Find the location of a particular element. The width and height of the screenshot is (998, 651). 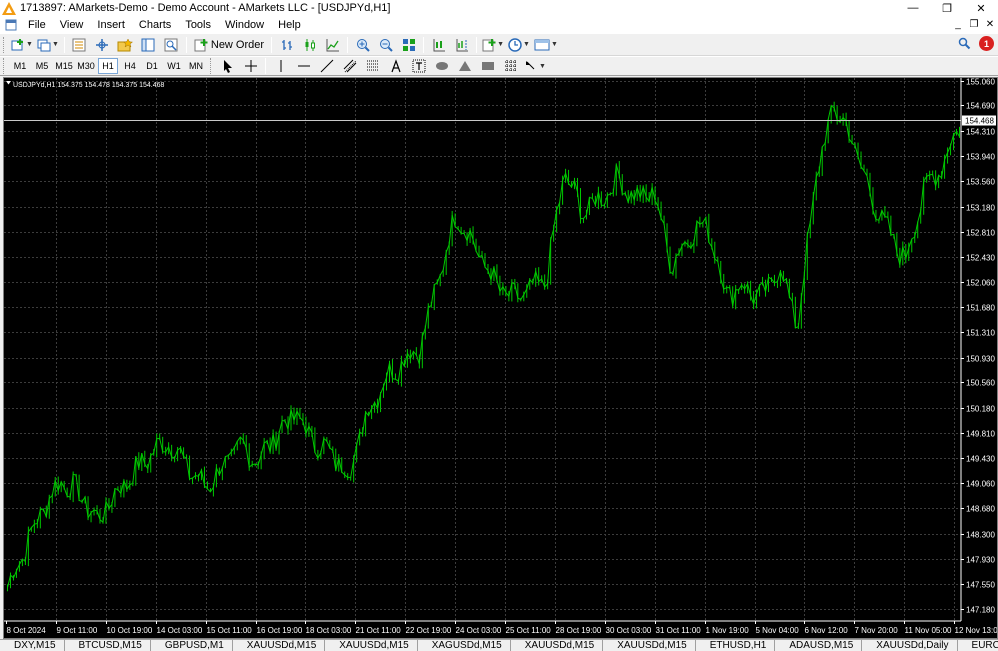

cursor-tool is located at coordinates (227, 66).